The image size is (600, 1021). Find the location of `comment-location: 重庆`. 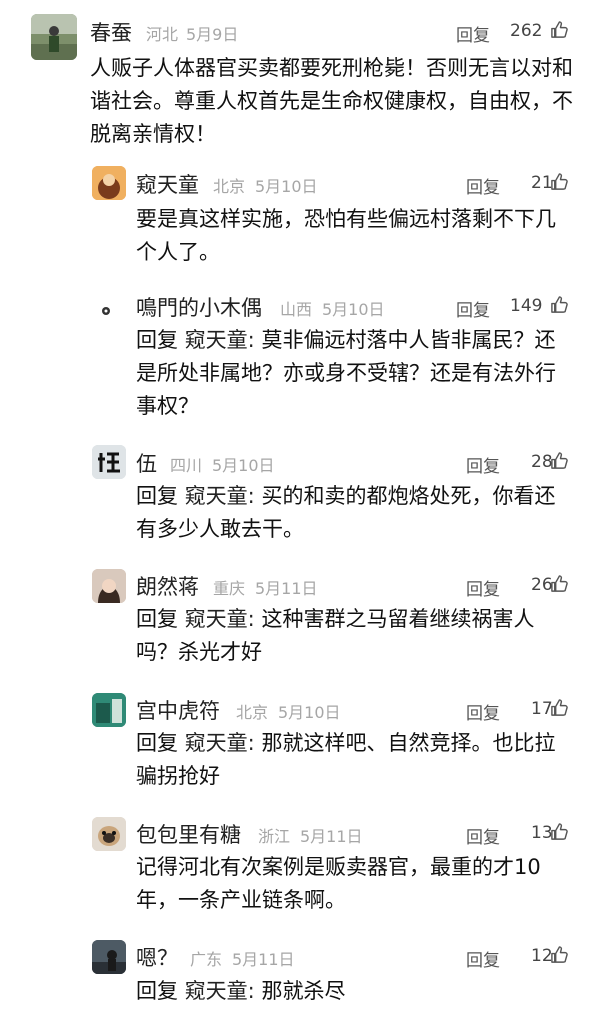

comment-location: 重庆 is located at coordinates (229, 588).